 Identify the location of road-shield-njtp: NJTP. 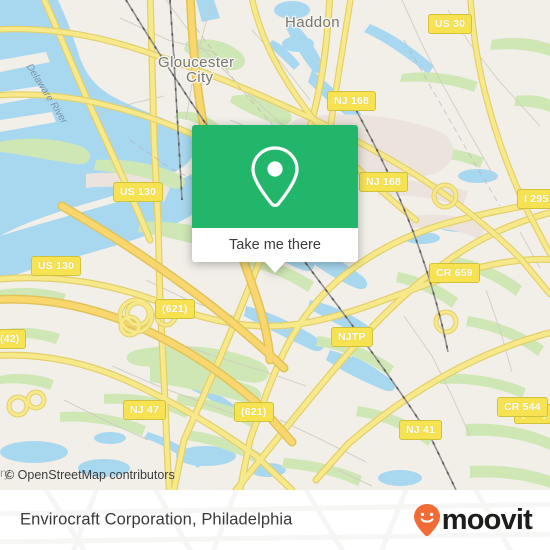
(352, 337).